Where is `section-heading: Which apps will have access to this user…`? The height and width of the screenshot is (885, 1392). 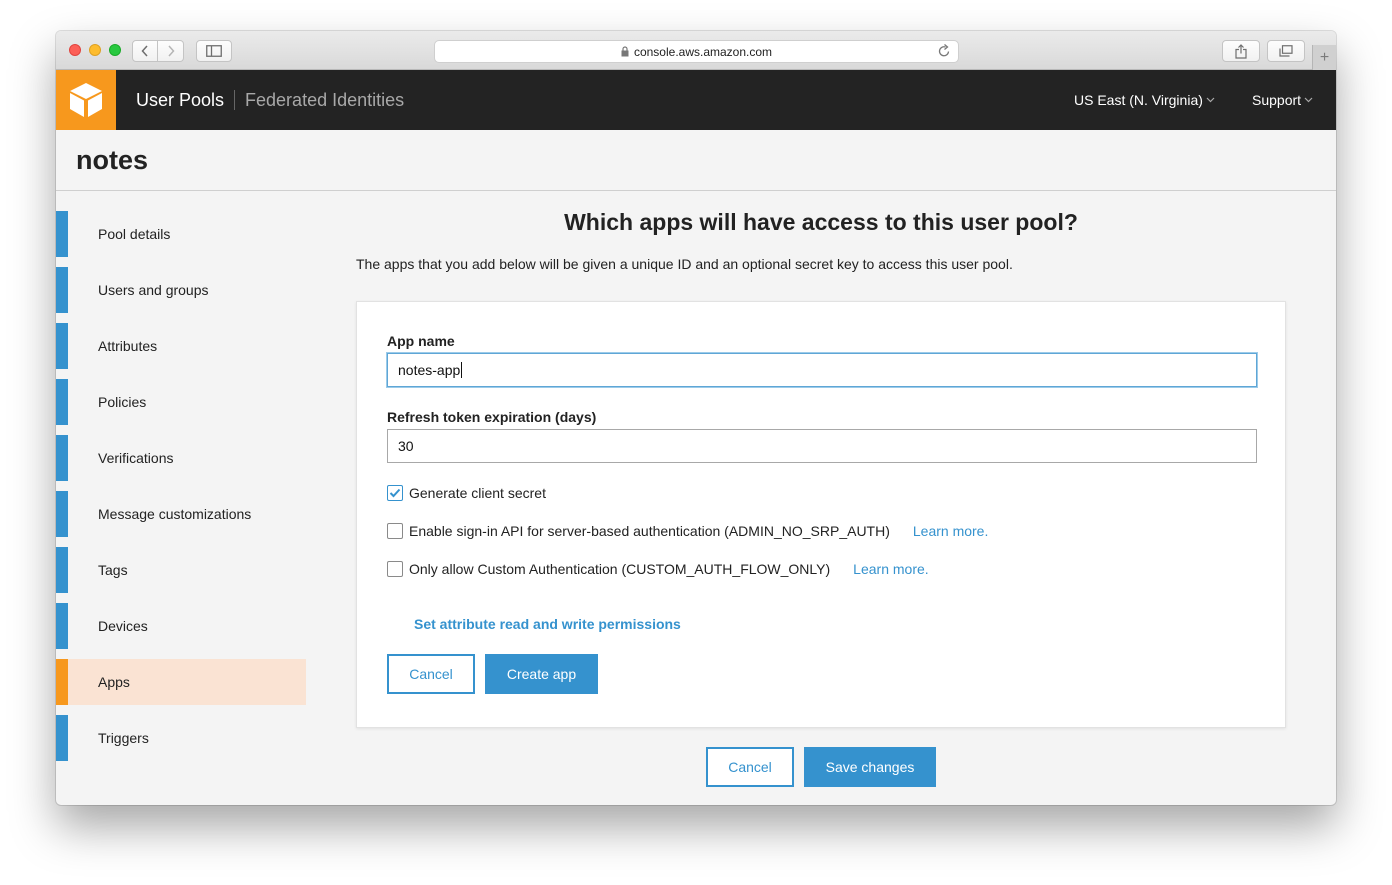 section-heading: Which apps will have access to this user… is located at coordinates (821, 222).